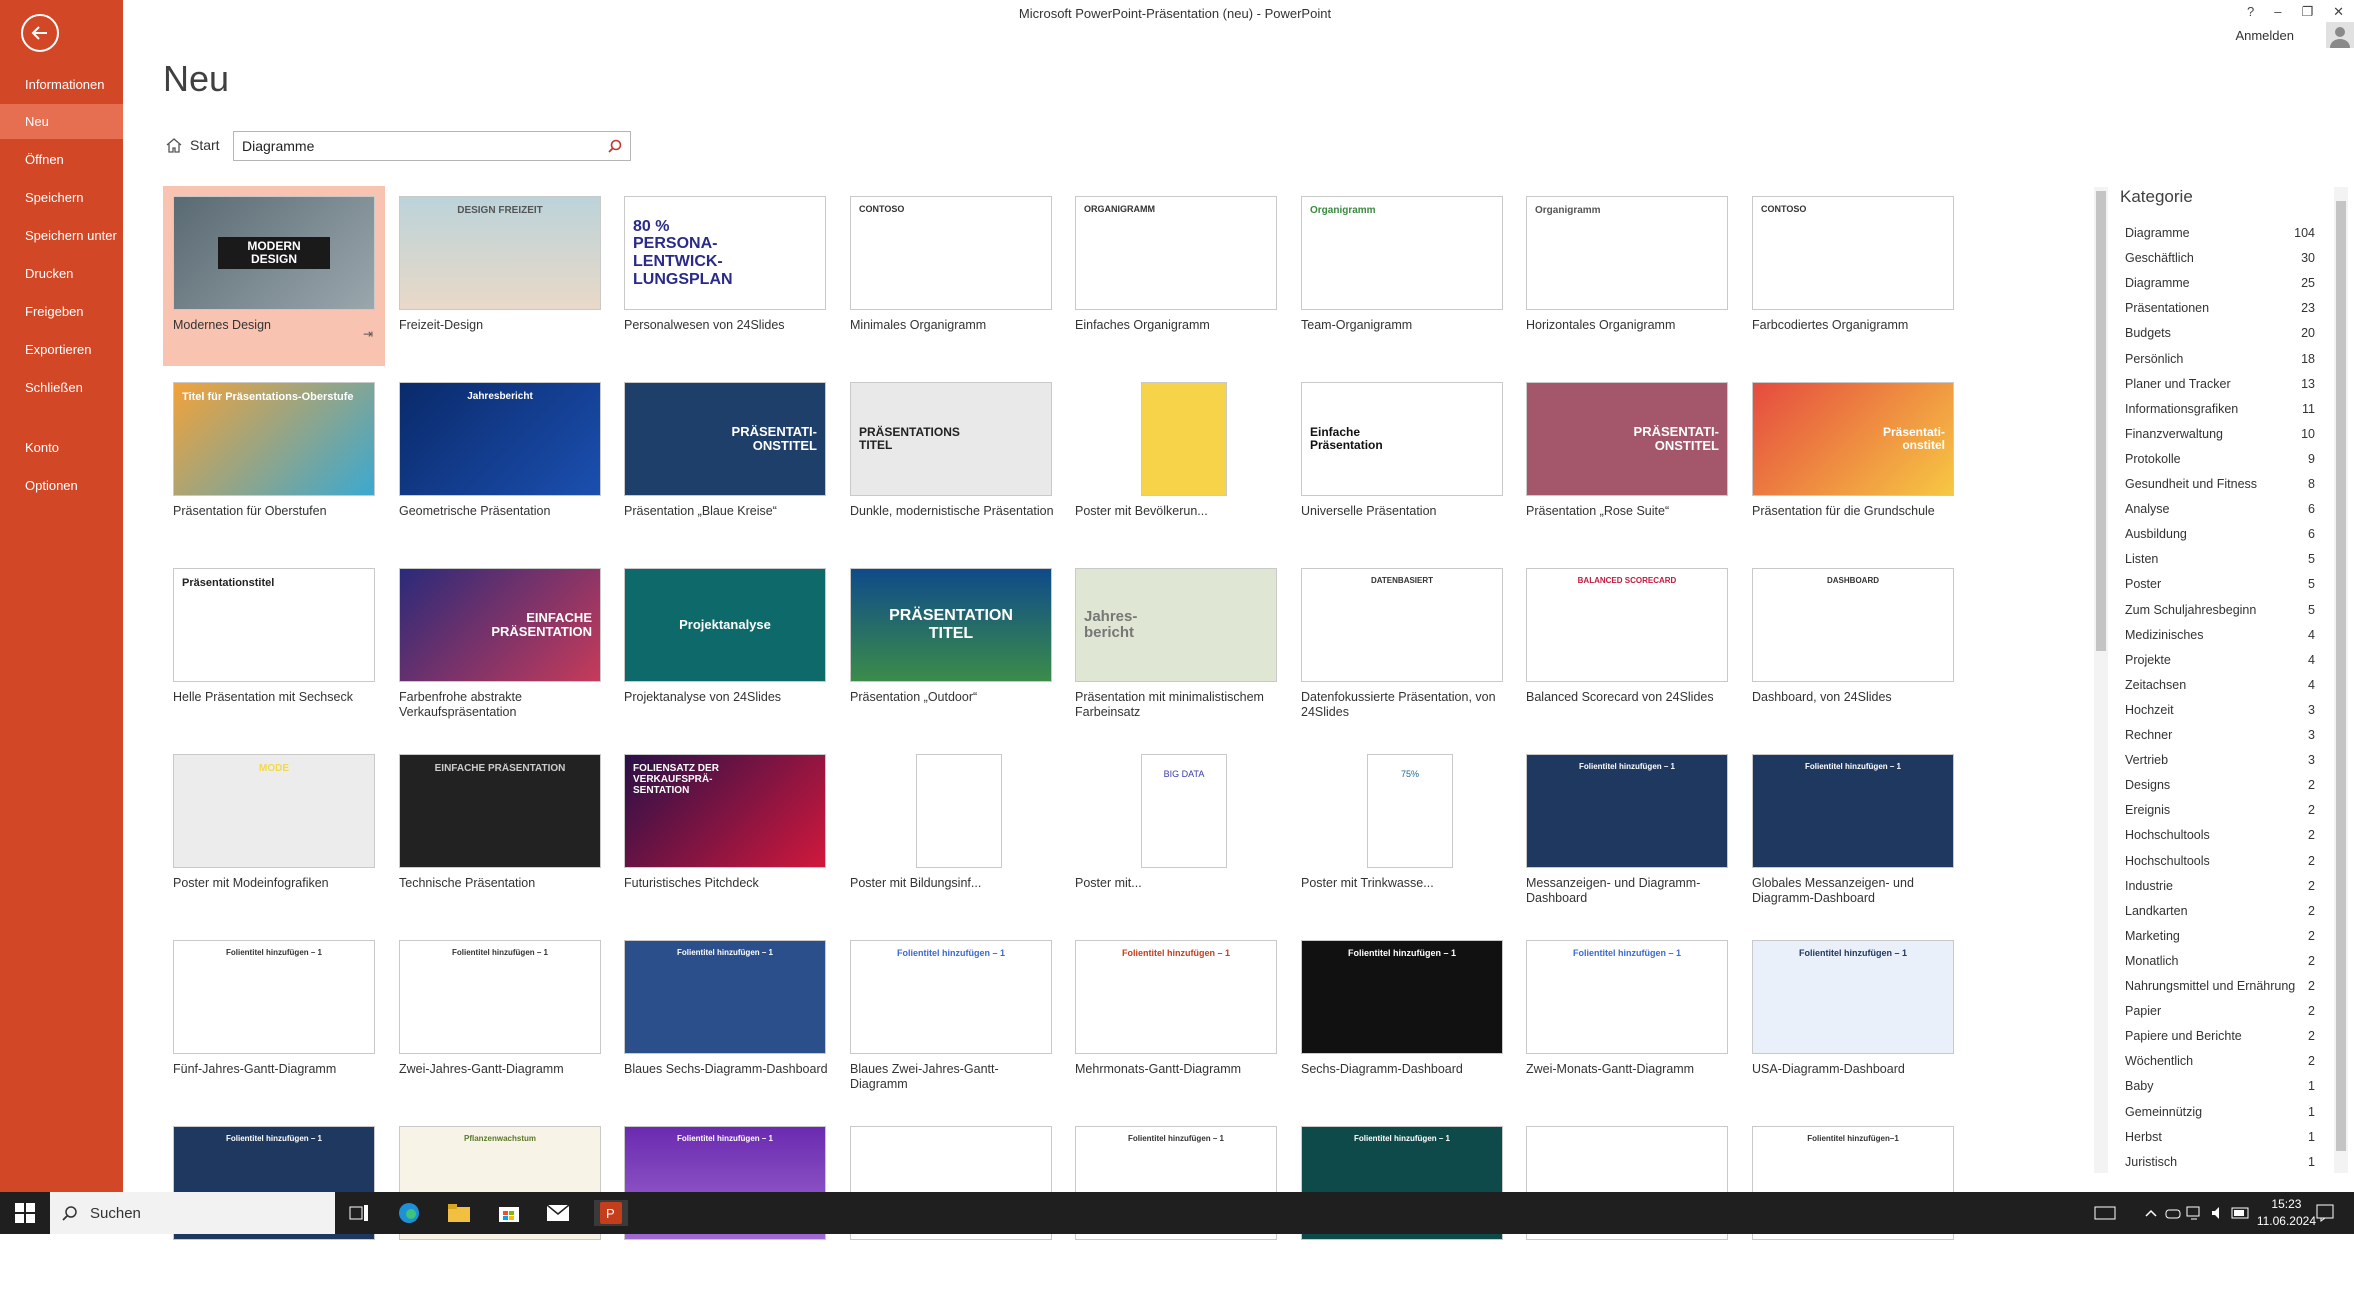  What do you see at coordinates (951, 253) in the screenshot?
I see `template-thumbnail: CONTOSO` at bounding box center [951, 253].